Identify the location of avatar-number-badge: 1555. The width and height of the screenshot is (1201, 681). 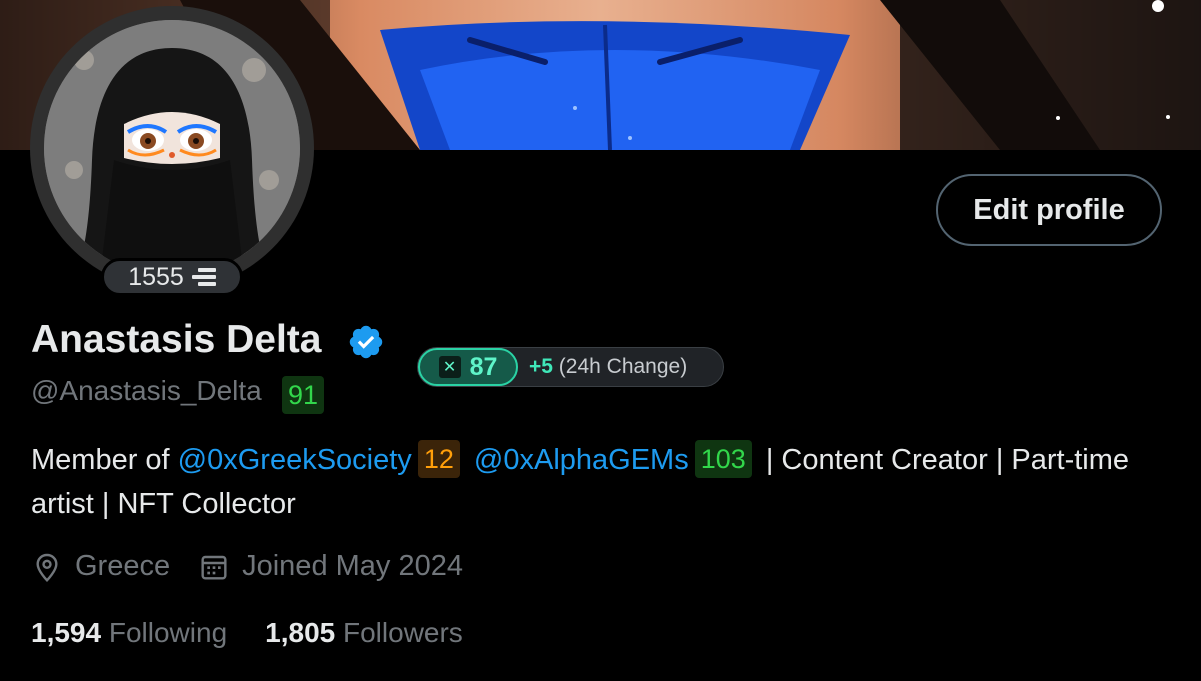
(172, 277).